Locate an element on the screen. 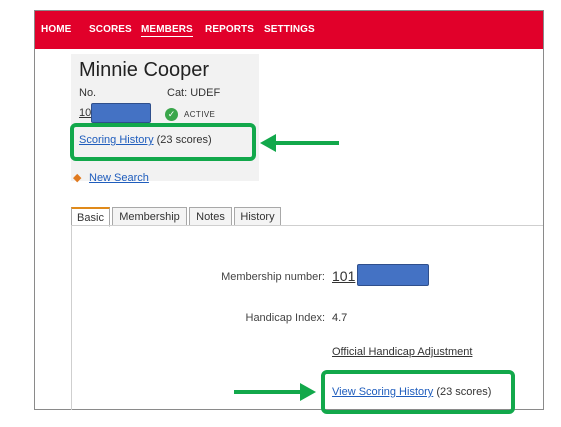  handicap-index-label: Handicap Index: is located at coordinates (285, 318).